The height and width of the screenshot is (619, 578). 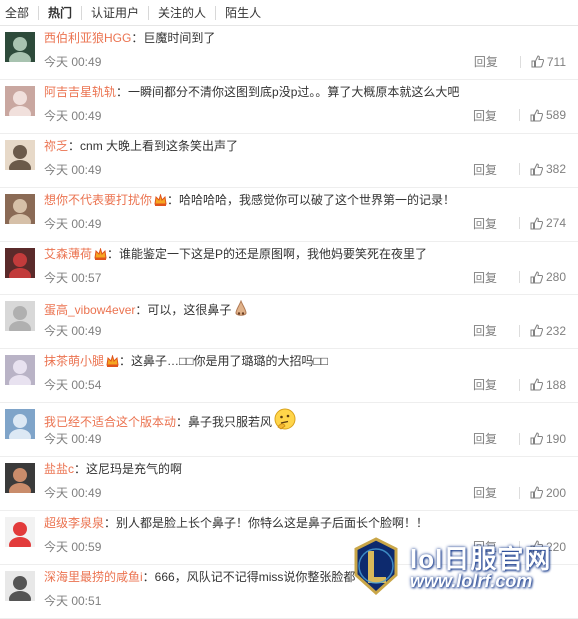 I want to click on username-link: 我已经不适合这个版本动, so click(x=110, y=422).